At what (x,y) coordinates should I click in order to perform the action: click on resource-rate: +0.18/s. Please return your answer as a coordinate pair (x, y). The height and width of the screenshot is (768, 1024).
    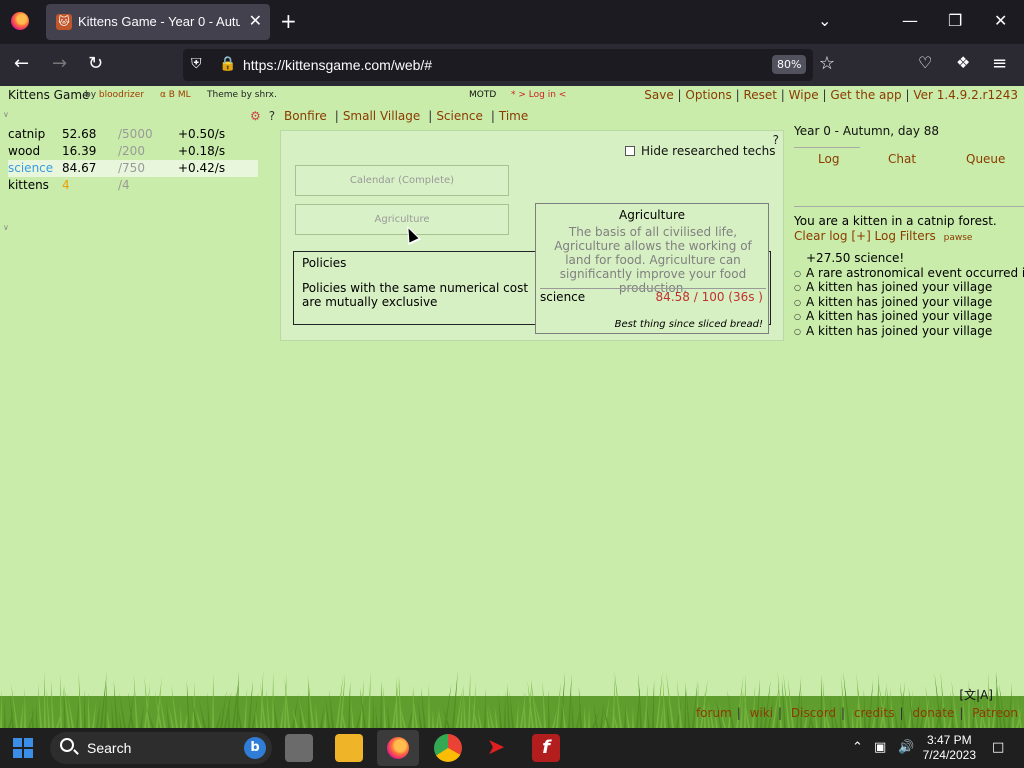
    Looking at the image, I should click on (202, 151).